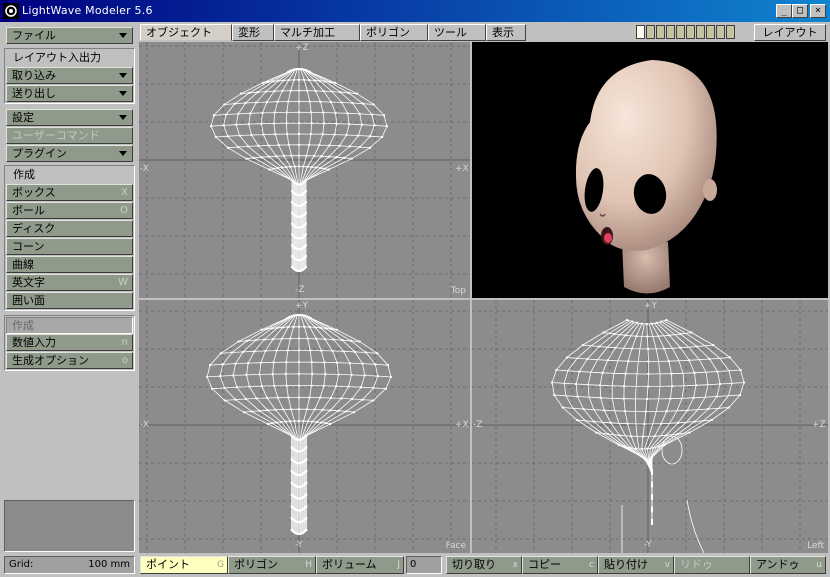 The height and width of the screenshot is (577, 830). I want to click on copy-button: コピー c, so click(560, 565).